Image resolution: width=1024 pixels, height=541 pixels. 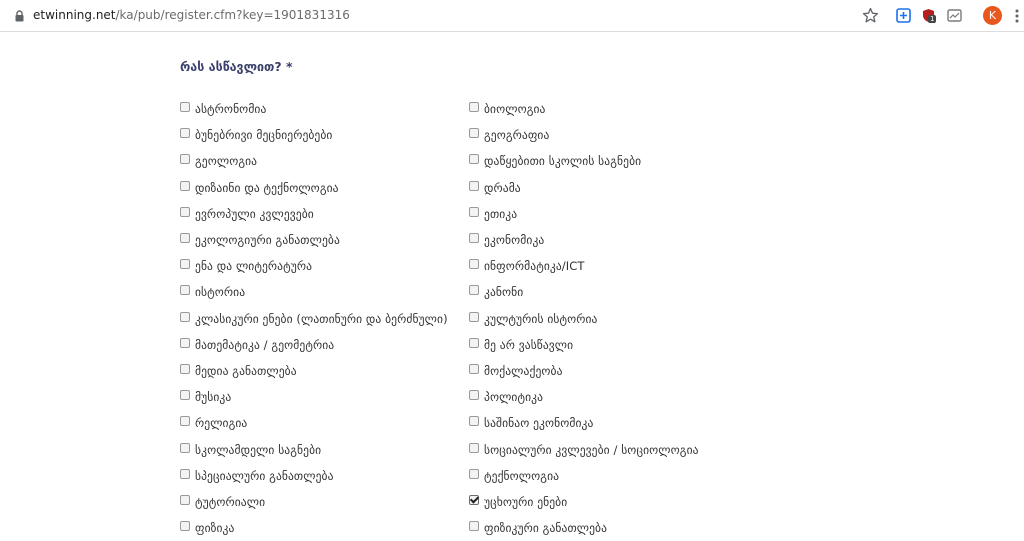 What do you see at coordinates (584, 161) in the screenshot?
I see `subject-option: დაწყებითი სკოლის საგნები` at bounding box center [584, 161].